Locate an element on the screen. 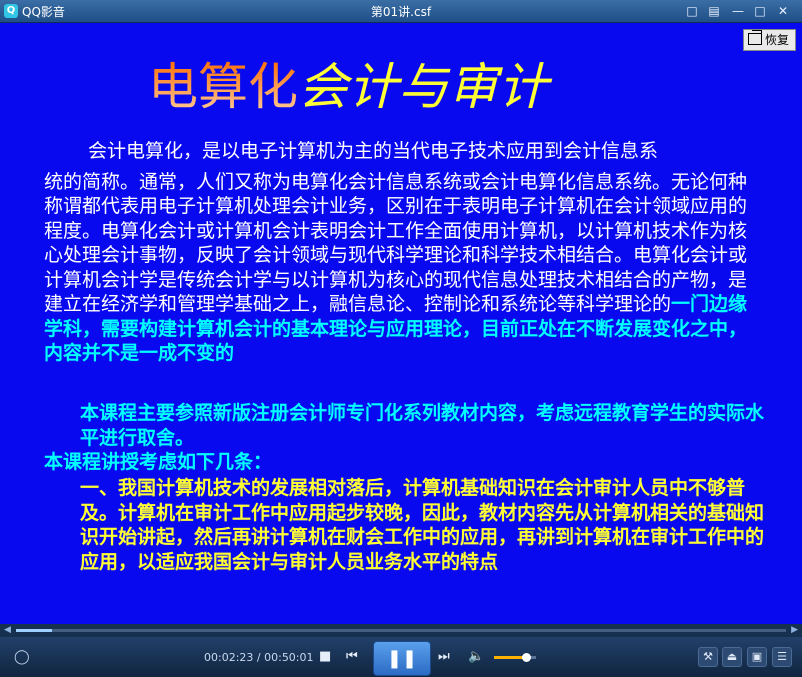 This screenshot has width=802, height=677. chat-icon: □ is located at coordinates (692, 11).